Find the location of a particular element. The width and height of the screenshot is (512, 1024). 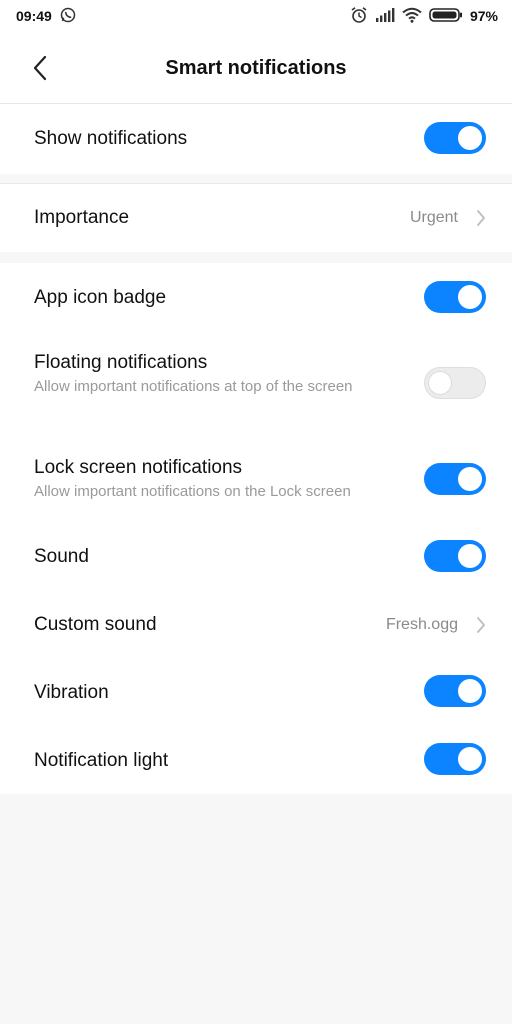

row-text: App icon badge is located at coordinates (223, 298).